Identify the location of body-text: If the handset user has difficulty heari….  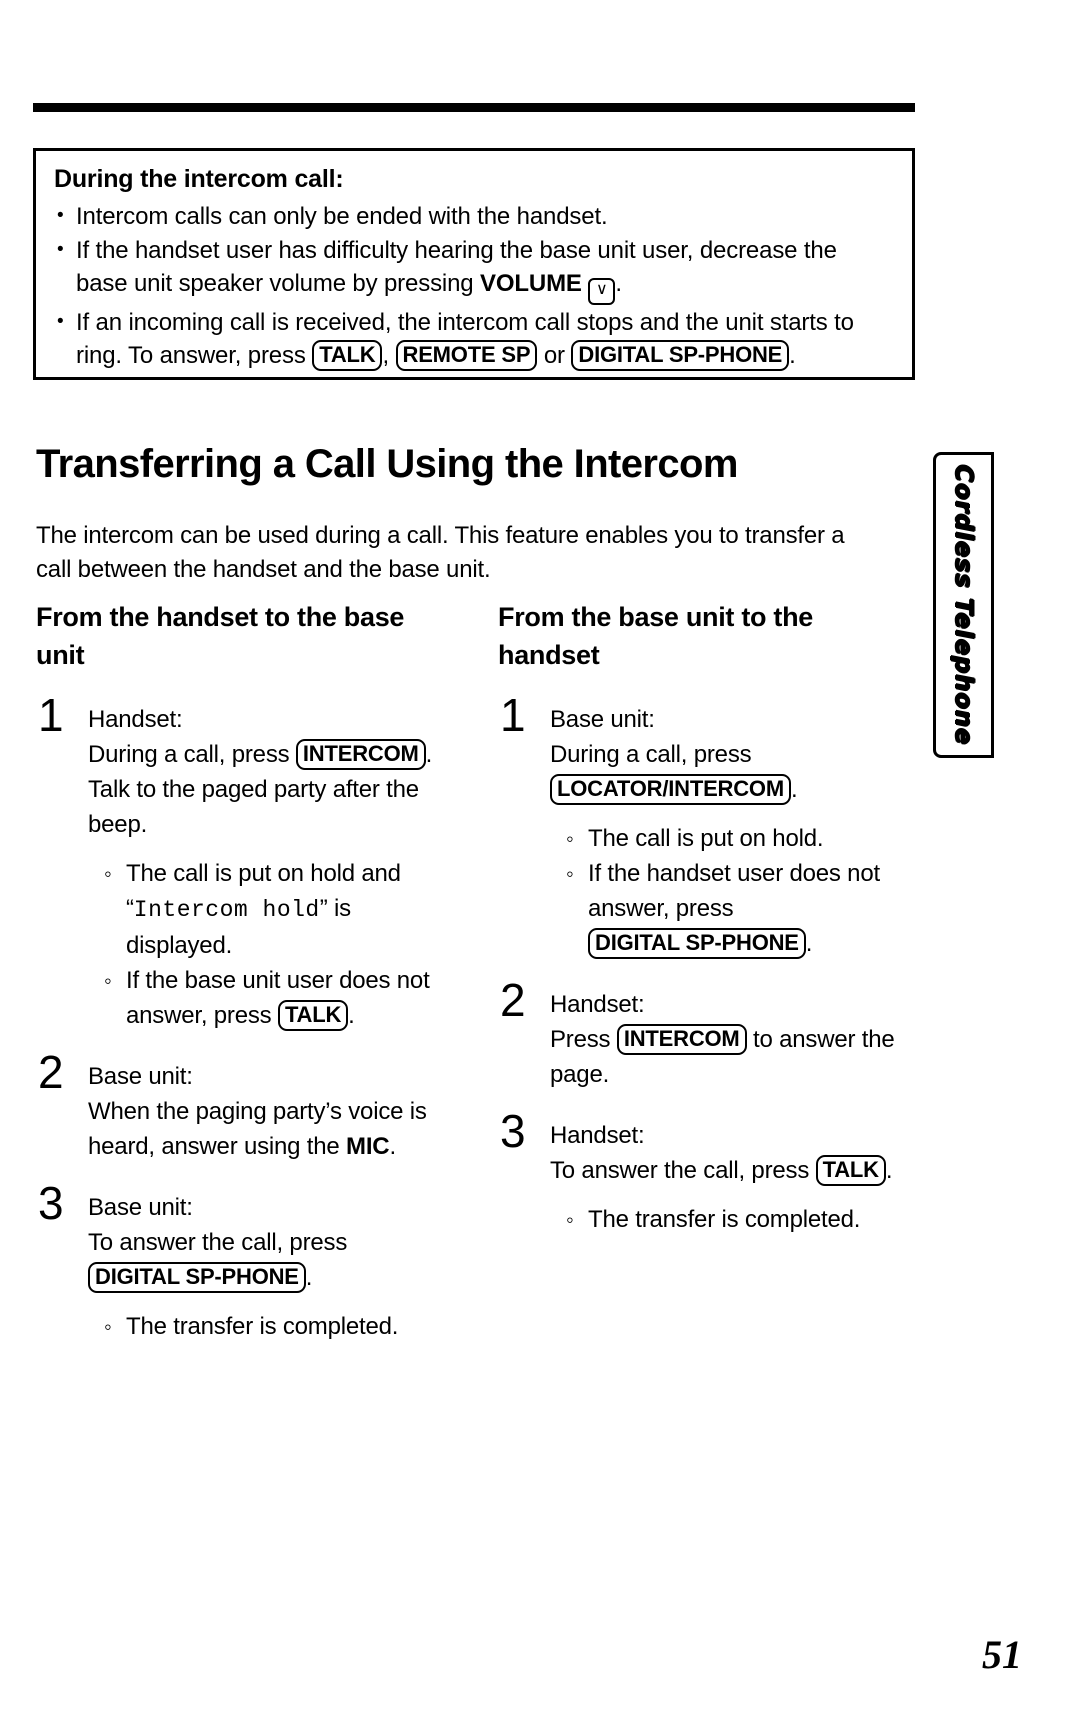
(456, 267).